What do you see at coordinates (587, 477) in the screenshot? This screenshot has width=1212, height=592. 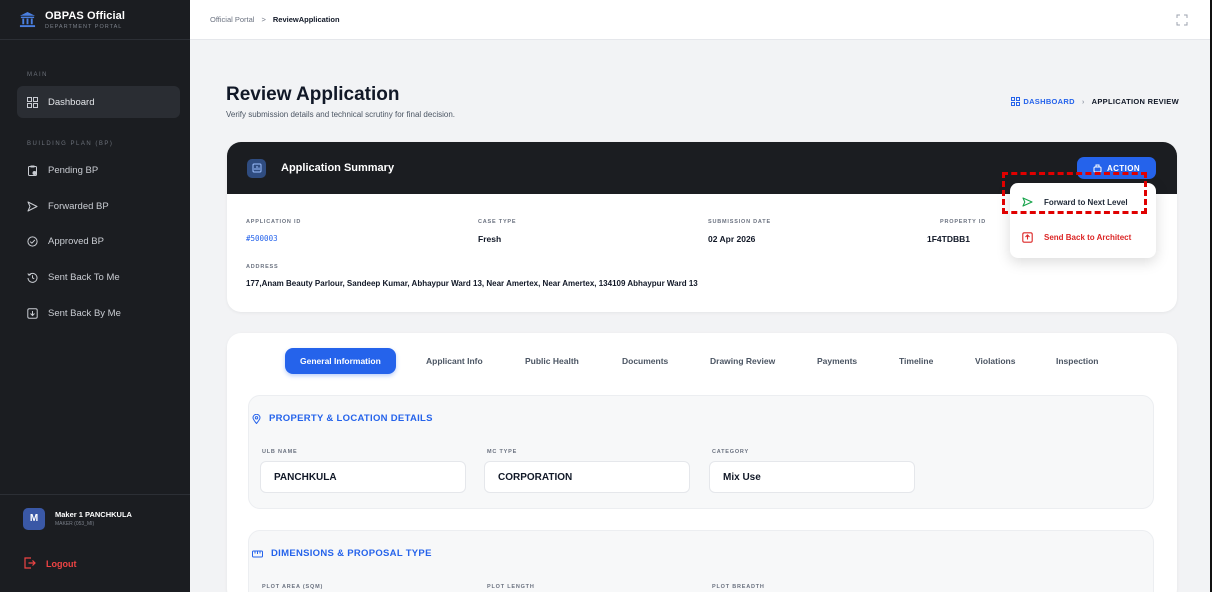 I see `mc-type-field: CORPORATION` at bounding box center [587, 477].